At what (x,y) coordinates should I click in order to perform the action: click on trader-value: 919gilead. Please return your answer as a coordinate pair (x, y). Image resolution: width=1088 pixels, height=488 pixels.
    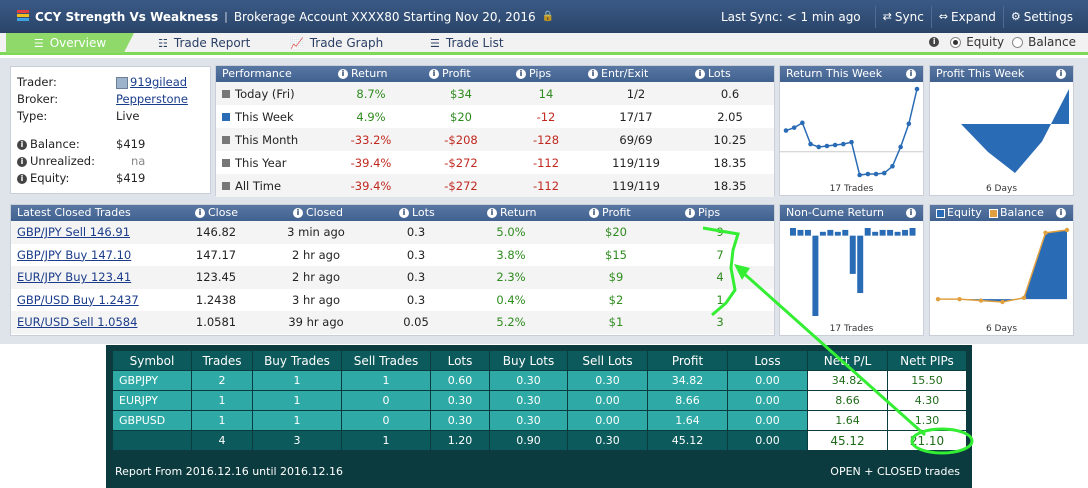
    Looking at the image, I should click on (151, 82).